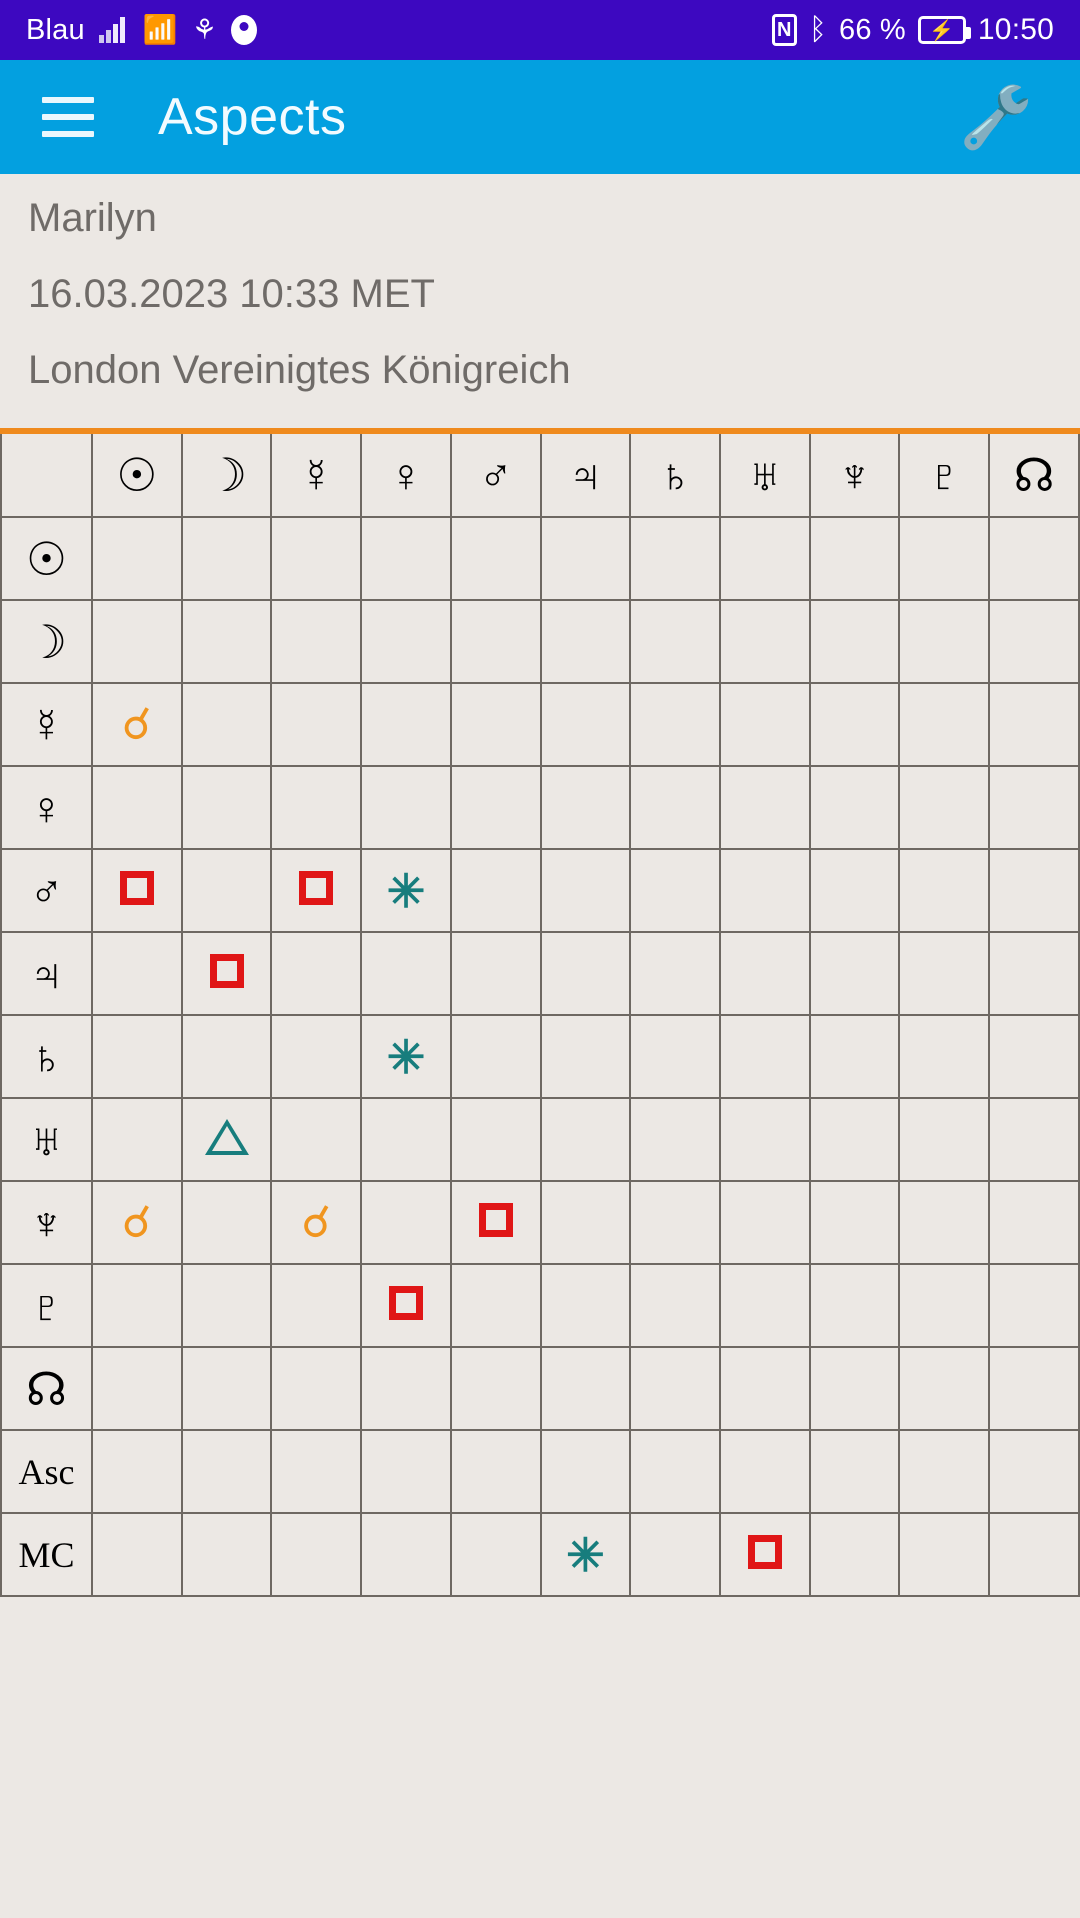 This screenshot has height=1918, width=1080. Describe the element at coordinates (226, 641) in the screenshot. I see `aspect-cell-moon-moon` at that location.